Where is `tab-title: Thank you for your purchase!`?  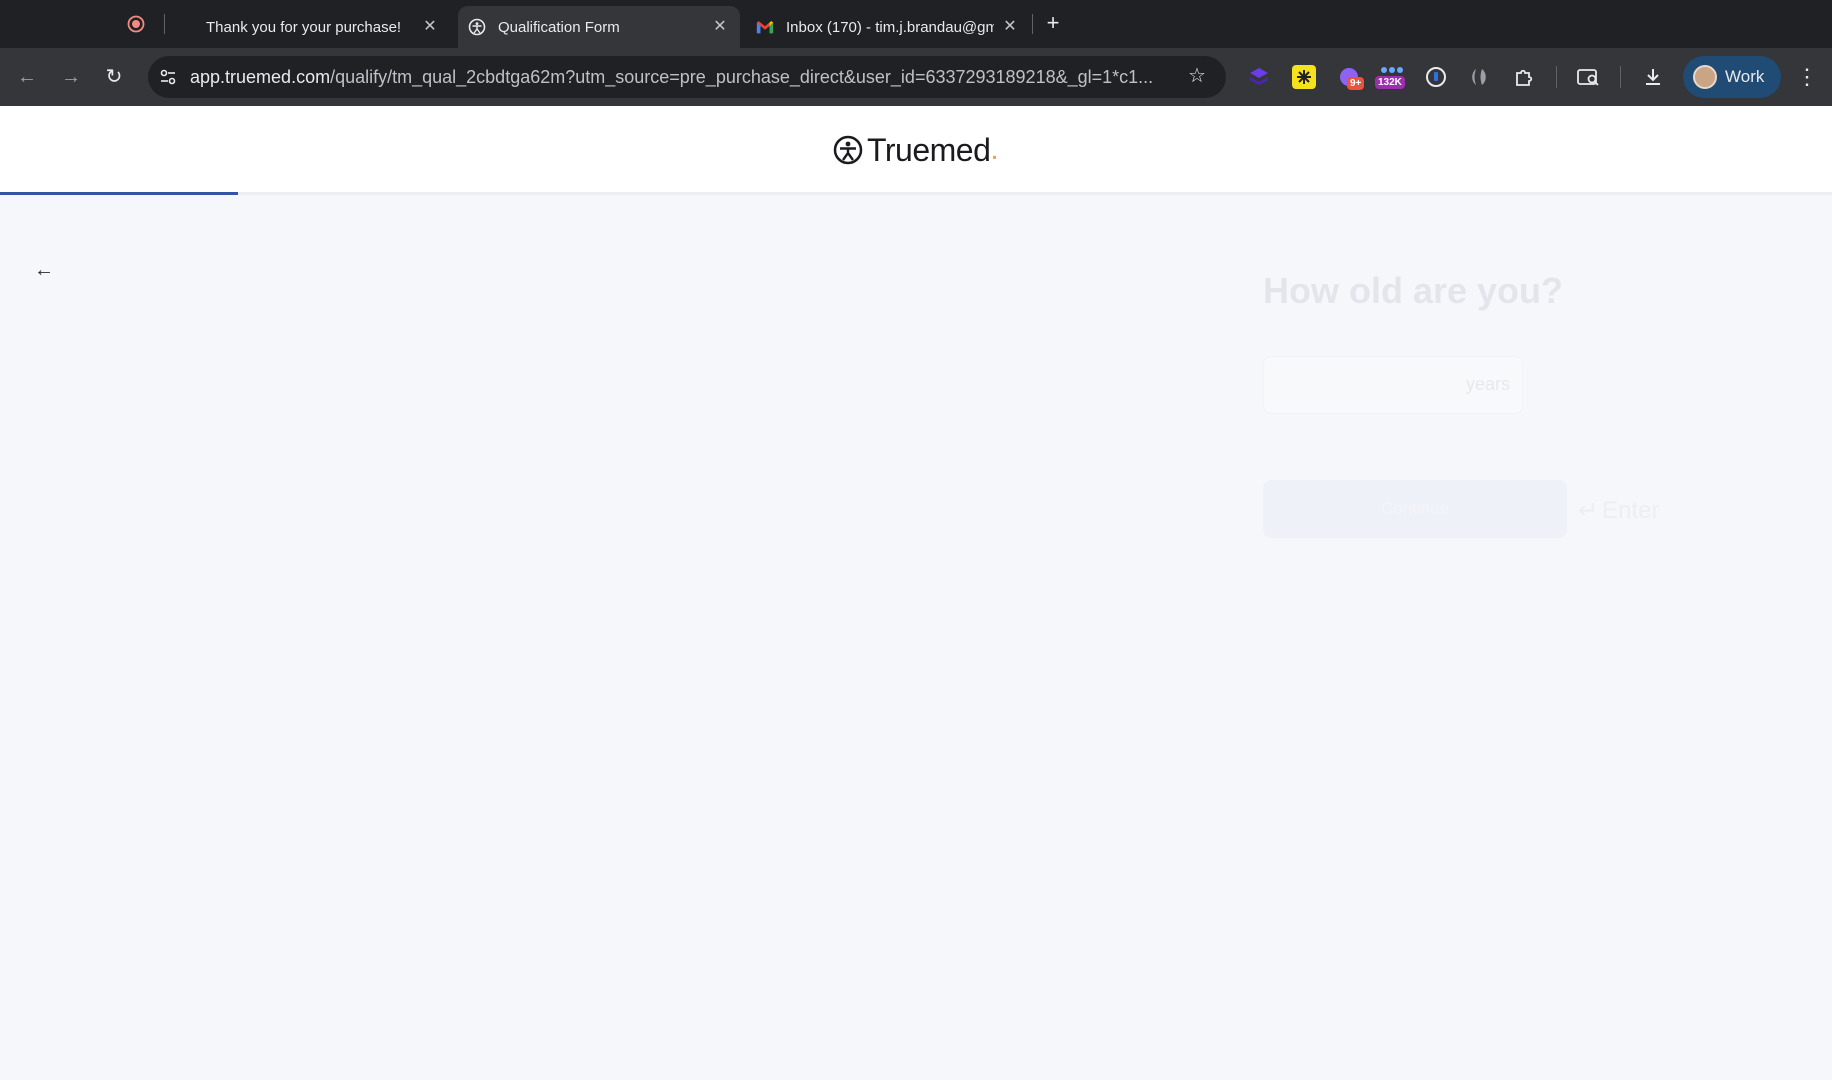 tab-title: Thank you for your purchase! is located at coordinates (303, 27).